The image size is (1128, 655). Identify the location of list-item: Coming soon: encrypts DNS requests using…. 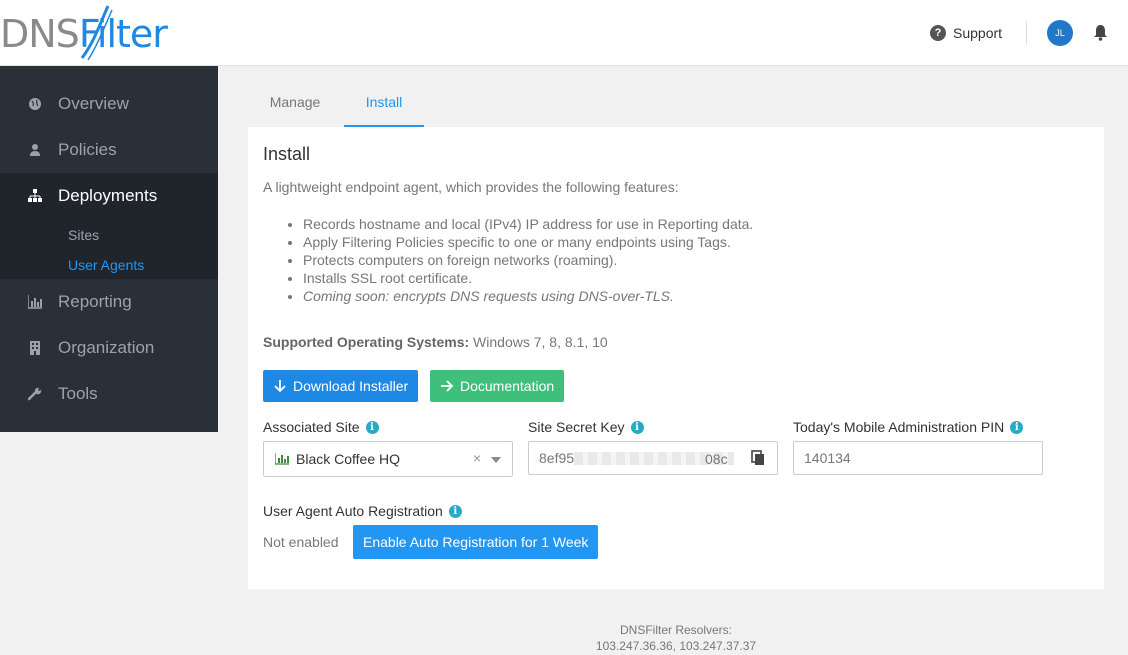
(528, 296).